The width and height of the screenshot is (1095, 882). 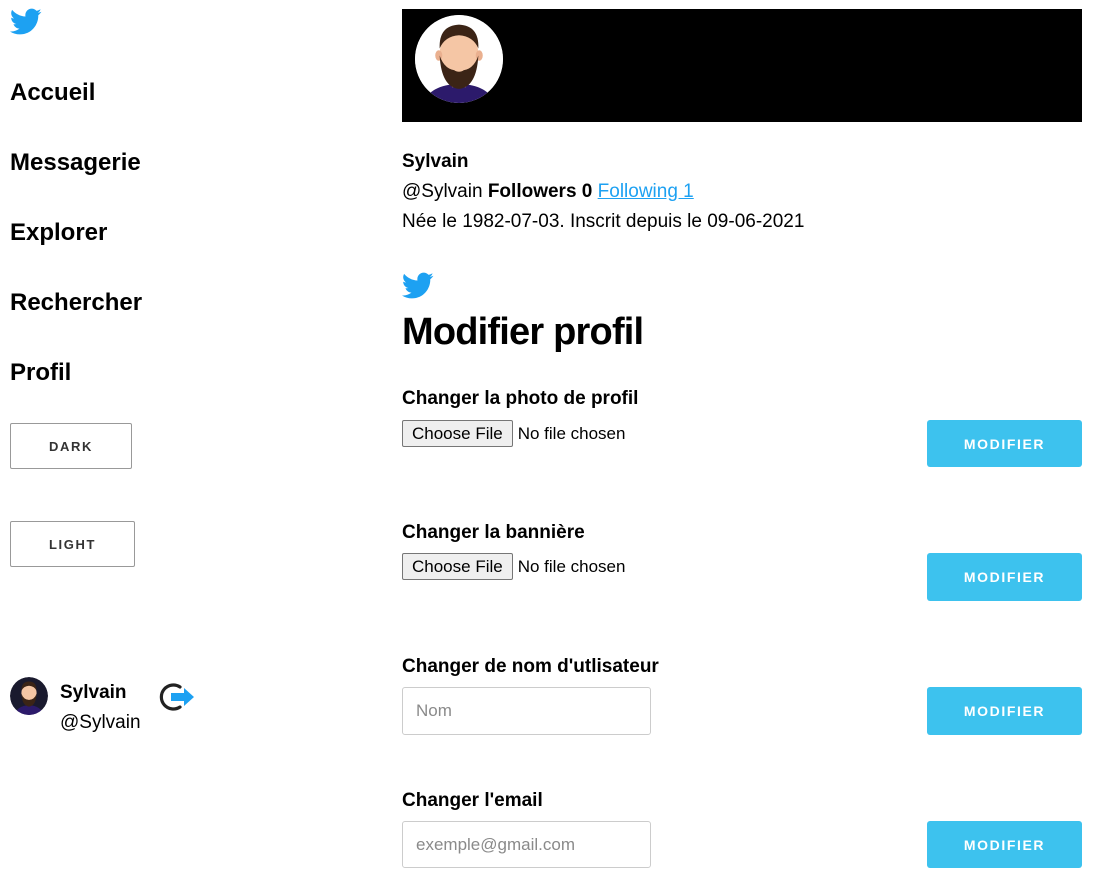 I want to click on profile-name: Sylvain, so click(x=435, y=161).